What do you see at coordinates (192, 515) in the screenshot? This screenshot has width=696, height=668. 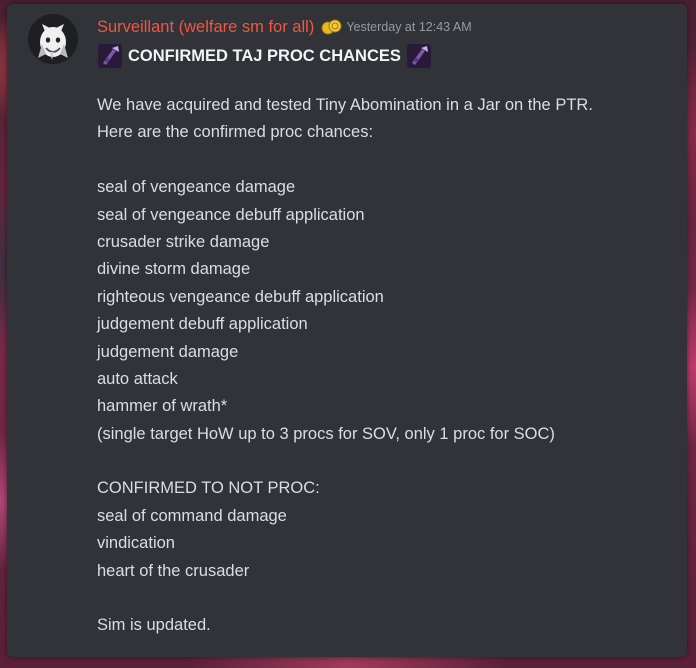 I see `no-proc-item: seal of command damage` at bounding box center [192, 515].